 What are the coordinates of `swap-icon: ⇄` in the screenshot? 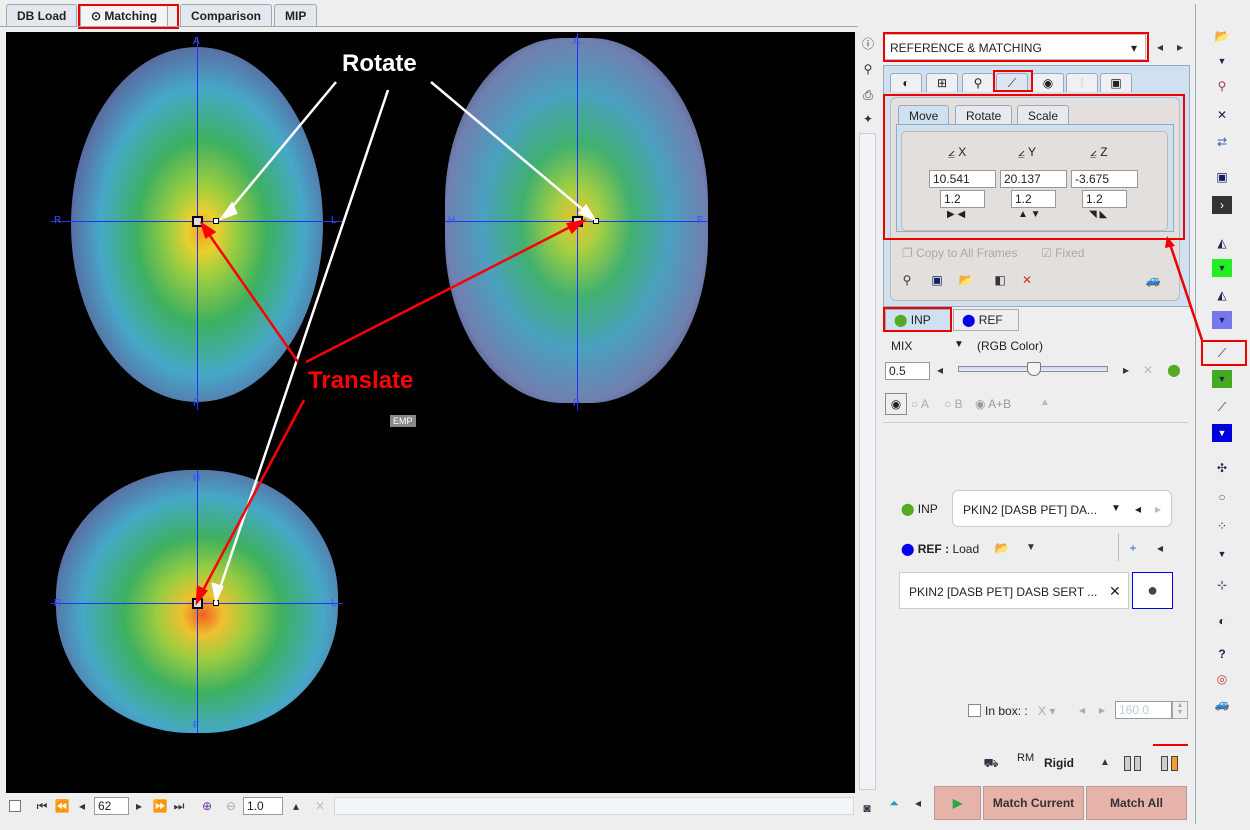 It's located at (1222, 142).